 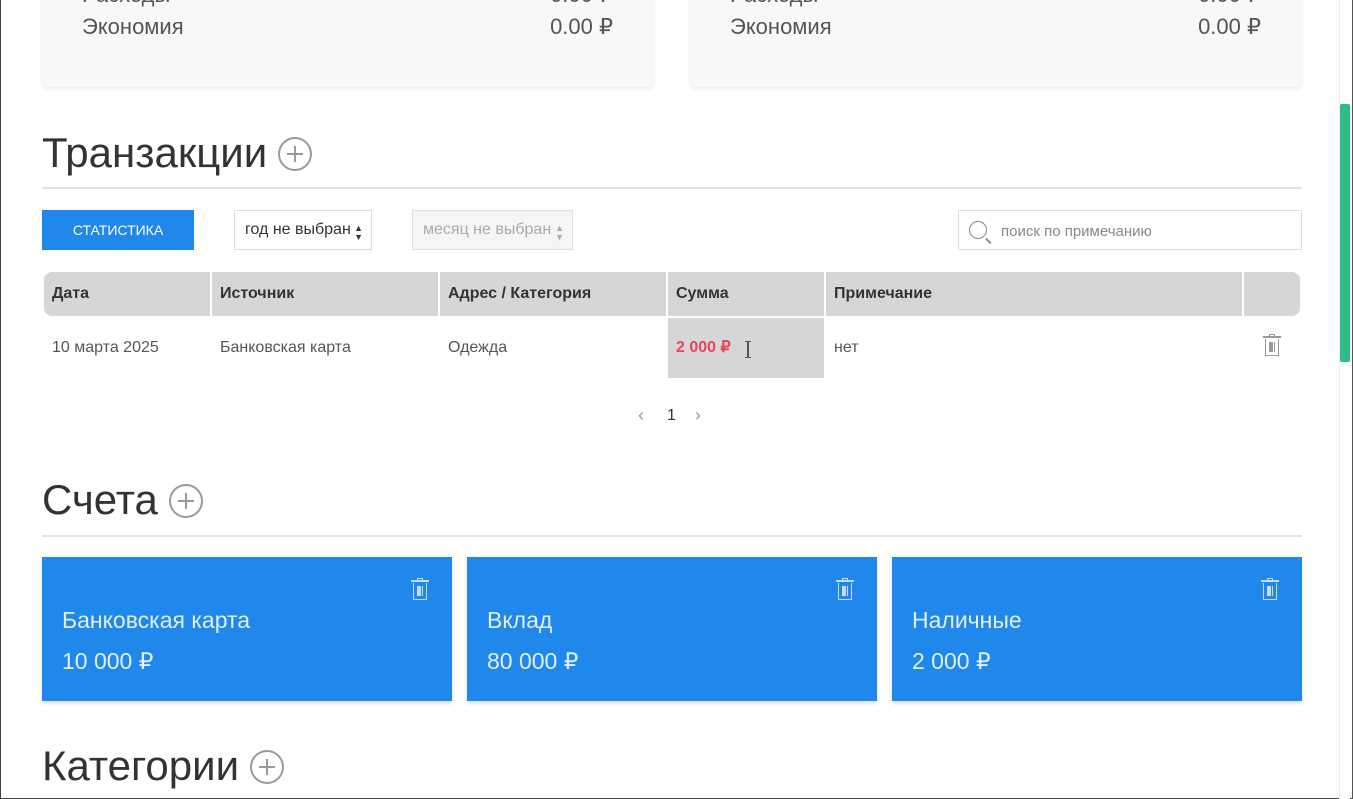 What do you see at coordinates (748, 349) in the screenshot?
I see `text-cursor-icon` at bounding box center [748, 349].